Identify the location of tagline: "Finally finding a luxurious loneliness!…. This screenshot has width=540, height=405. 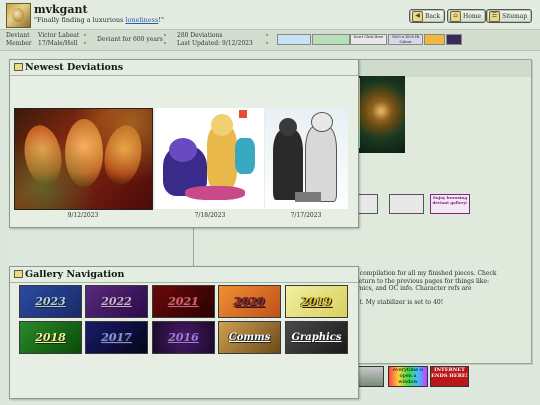
(99, 20).